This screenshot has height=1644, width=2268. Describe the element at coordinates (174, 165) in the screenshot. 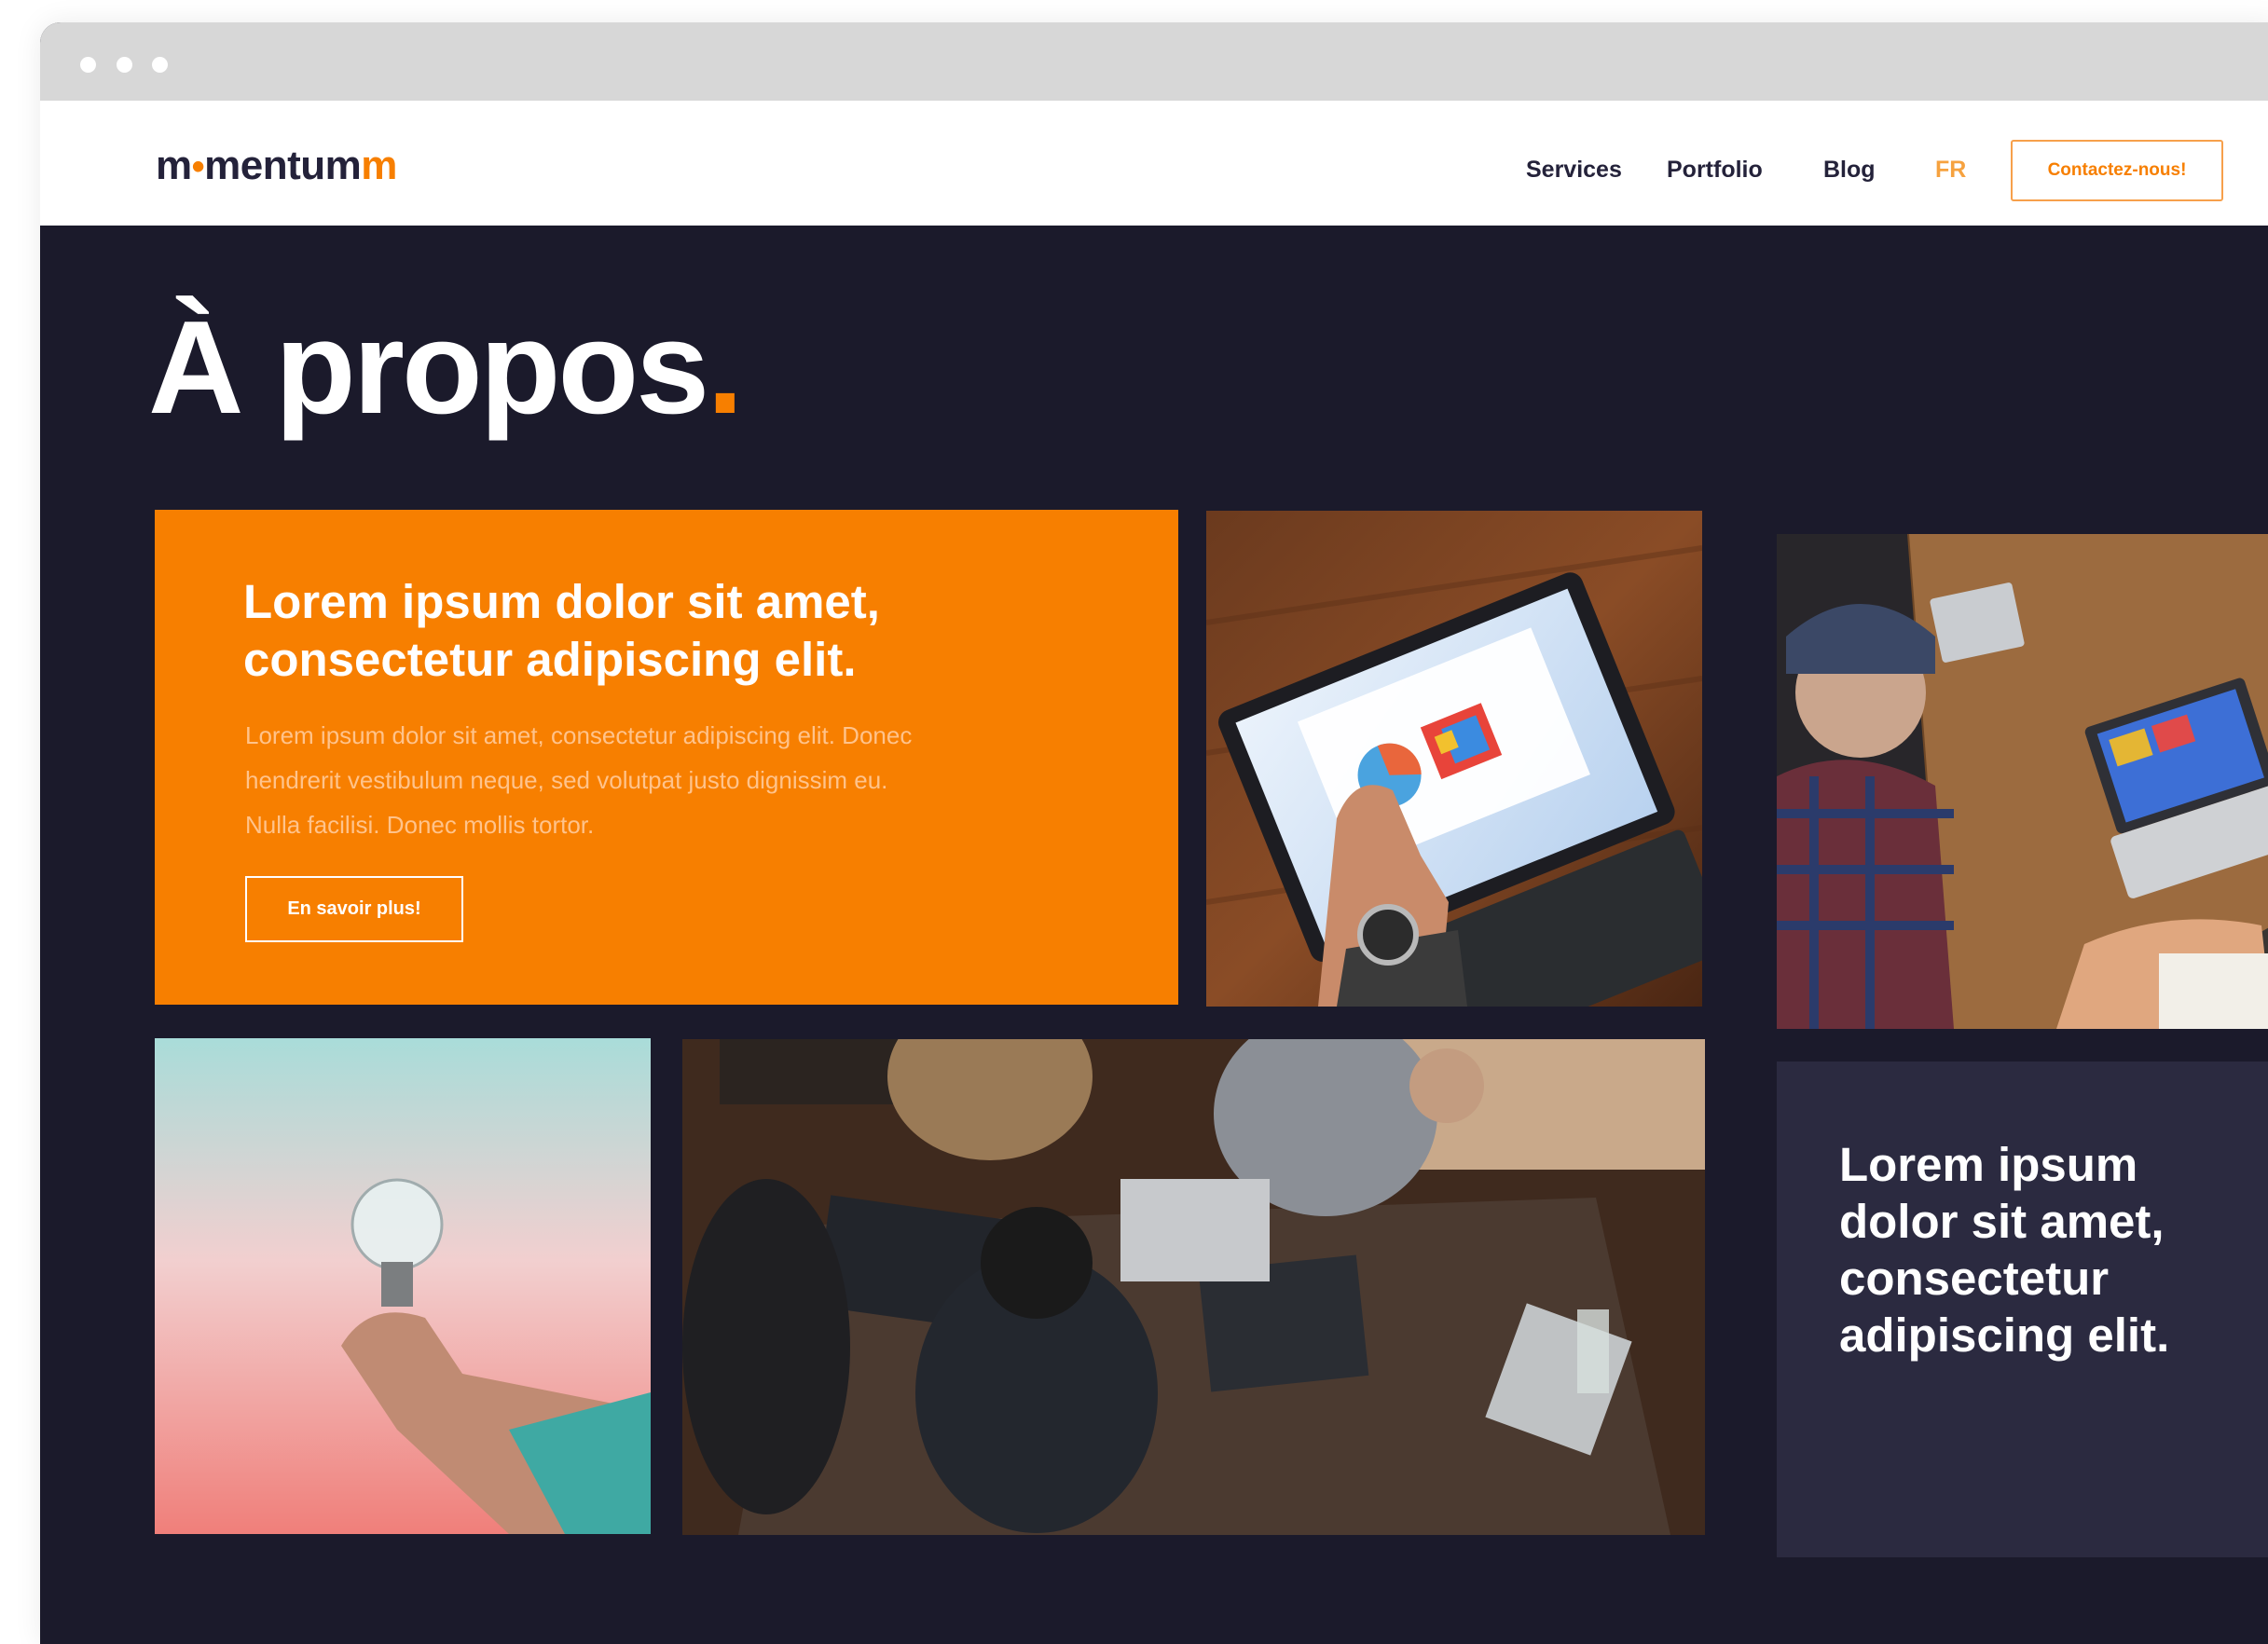

I see `logo-text: m` at that location.